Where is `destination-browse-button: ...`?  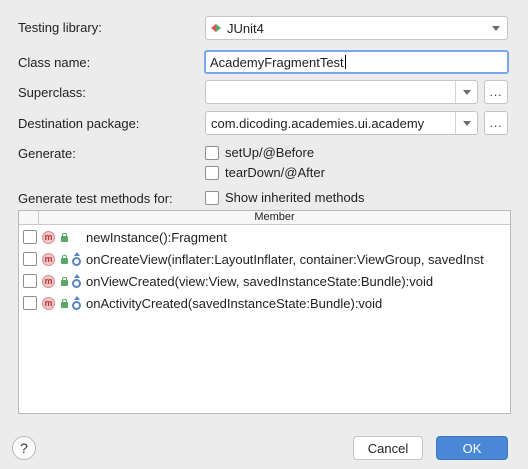
destination-browse-button: ... is located at coordinates (496, 123).